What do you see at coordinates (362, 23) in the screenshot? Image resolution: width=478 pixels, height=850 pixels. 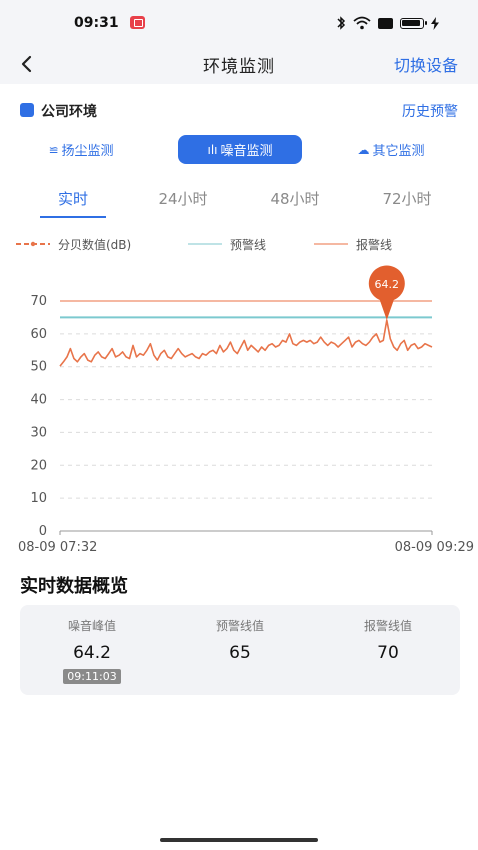 I see `wifi-icon` at bounding box center [362, 23].